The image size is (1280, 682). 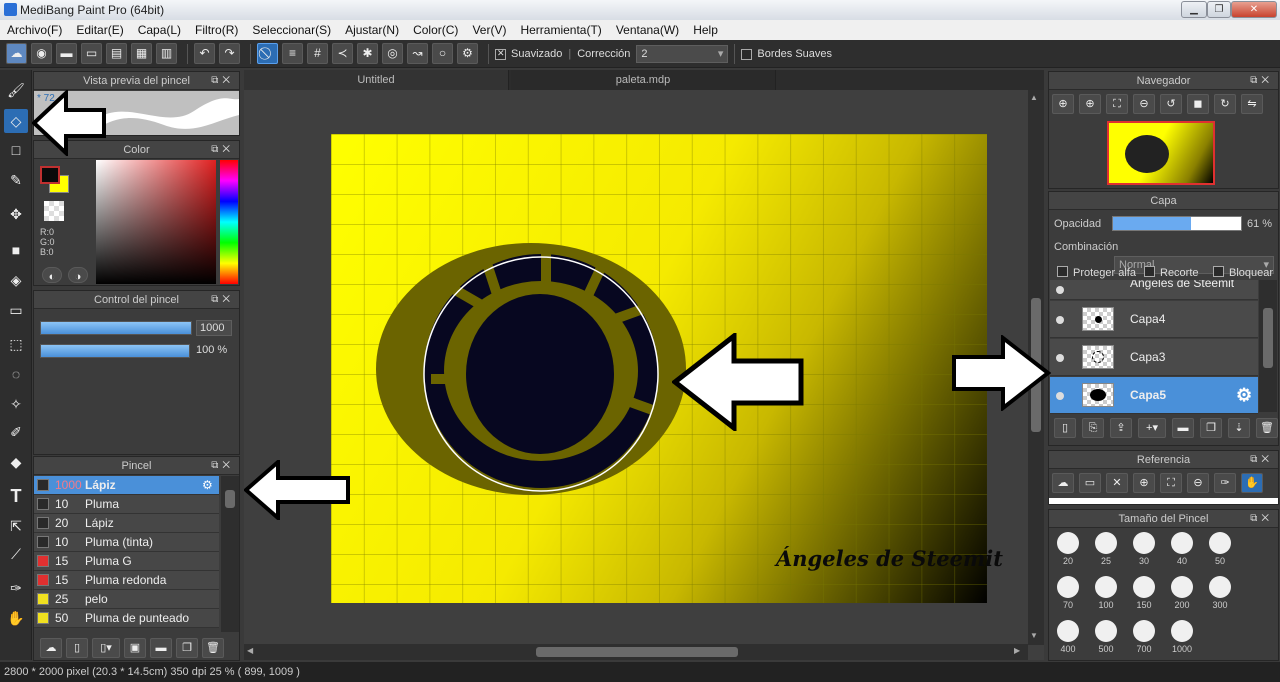 What do you see at coordinates (1177, 223) in the screenshot?
I see `layer-opacity-slider` at bounding box center [1177, 223].